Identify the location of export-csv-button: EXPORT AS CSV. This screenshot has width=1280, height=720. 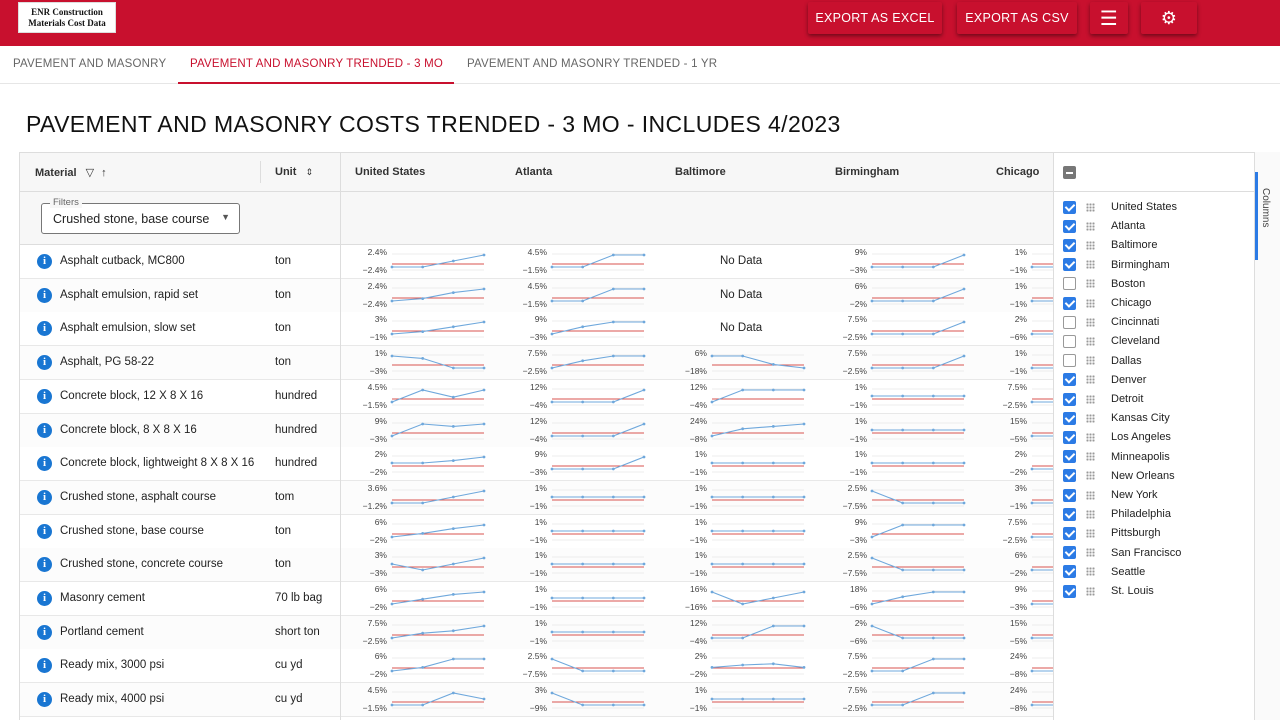
(1017, 18).